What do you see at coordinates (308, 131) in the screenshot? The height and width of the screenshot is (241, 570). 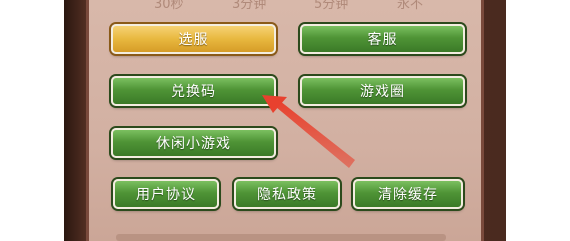 I see `annotation-arrow-icon` at bounding box center [308, 131].